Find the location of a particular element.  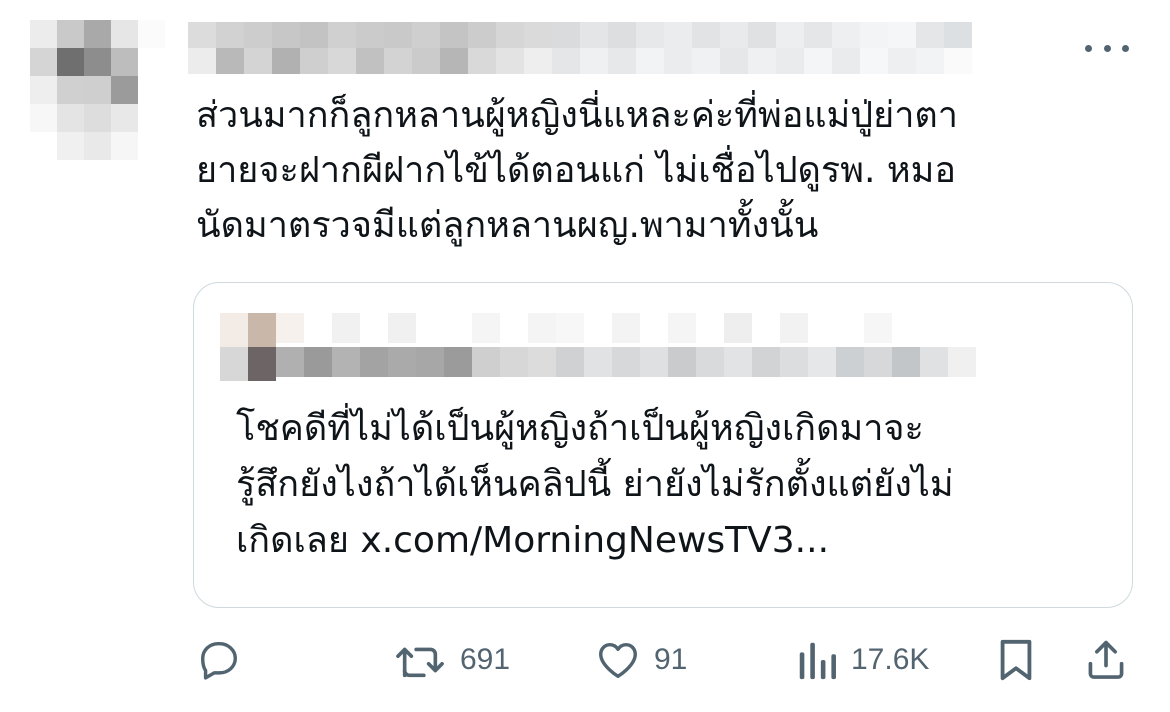

bookmark-button is located at coordinates (1016, 660).